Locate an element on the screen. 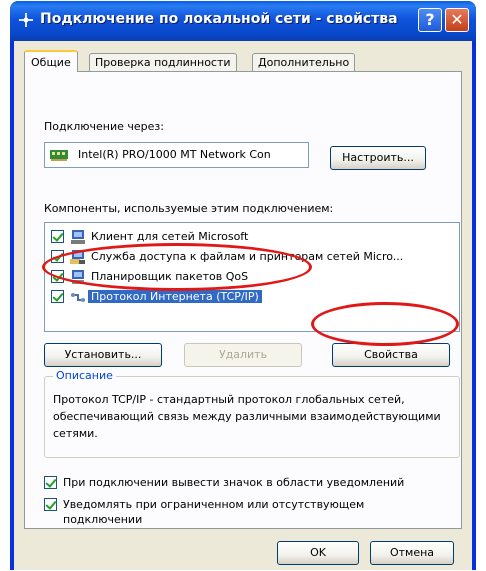 This screenshot has height=571, width=486. tab-advanced: Дополнительно is located at coordinates (304, 62).